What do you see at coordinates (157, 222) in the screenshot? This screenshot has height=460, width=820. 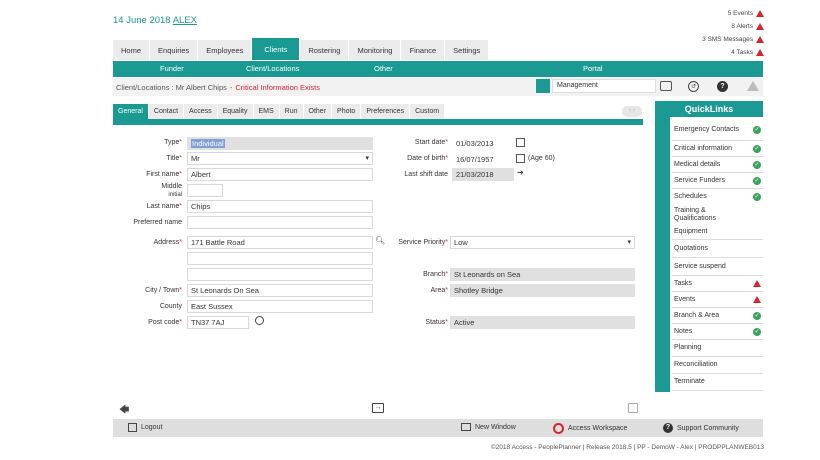 I see `preferred-name-label: Preferred name` at bounding box center [157, 222].